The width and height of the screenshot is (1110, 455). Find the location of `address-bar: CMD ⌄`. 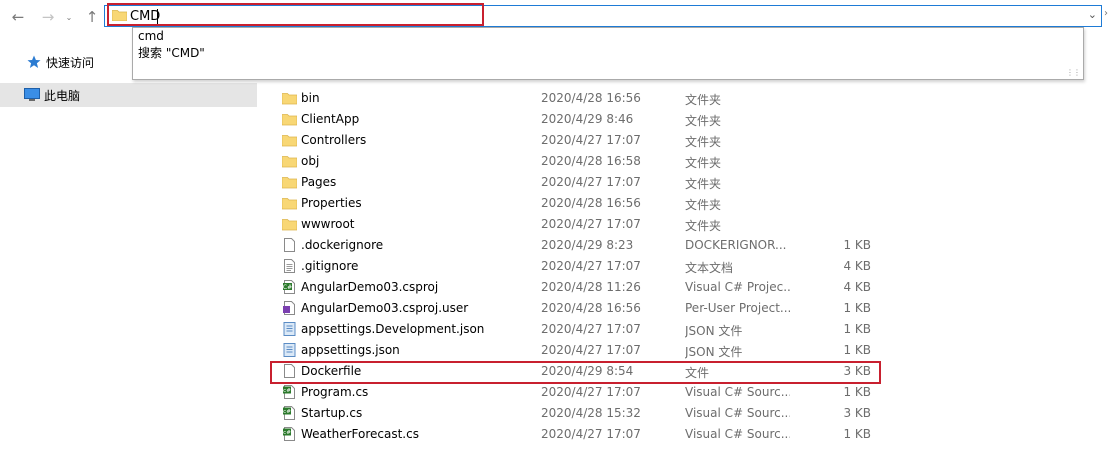

address-bar: CMD ⌄ is located at coordinates (603, 16).